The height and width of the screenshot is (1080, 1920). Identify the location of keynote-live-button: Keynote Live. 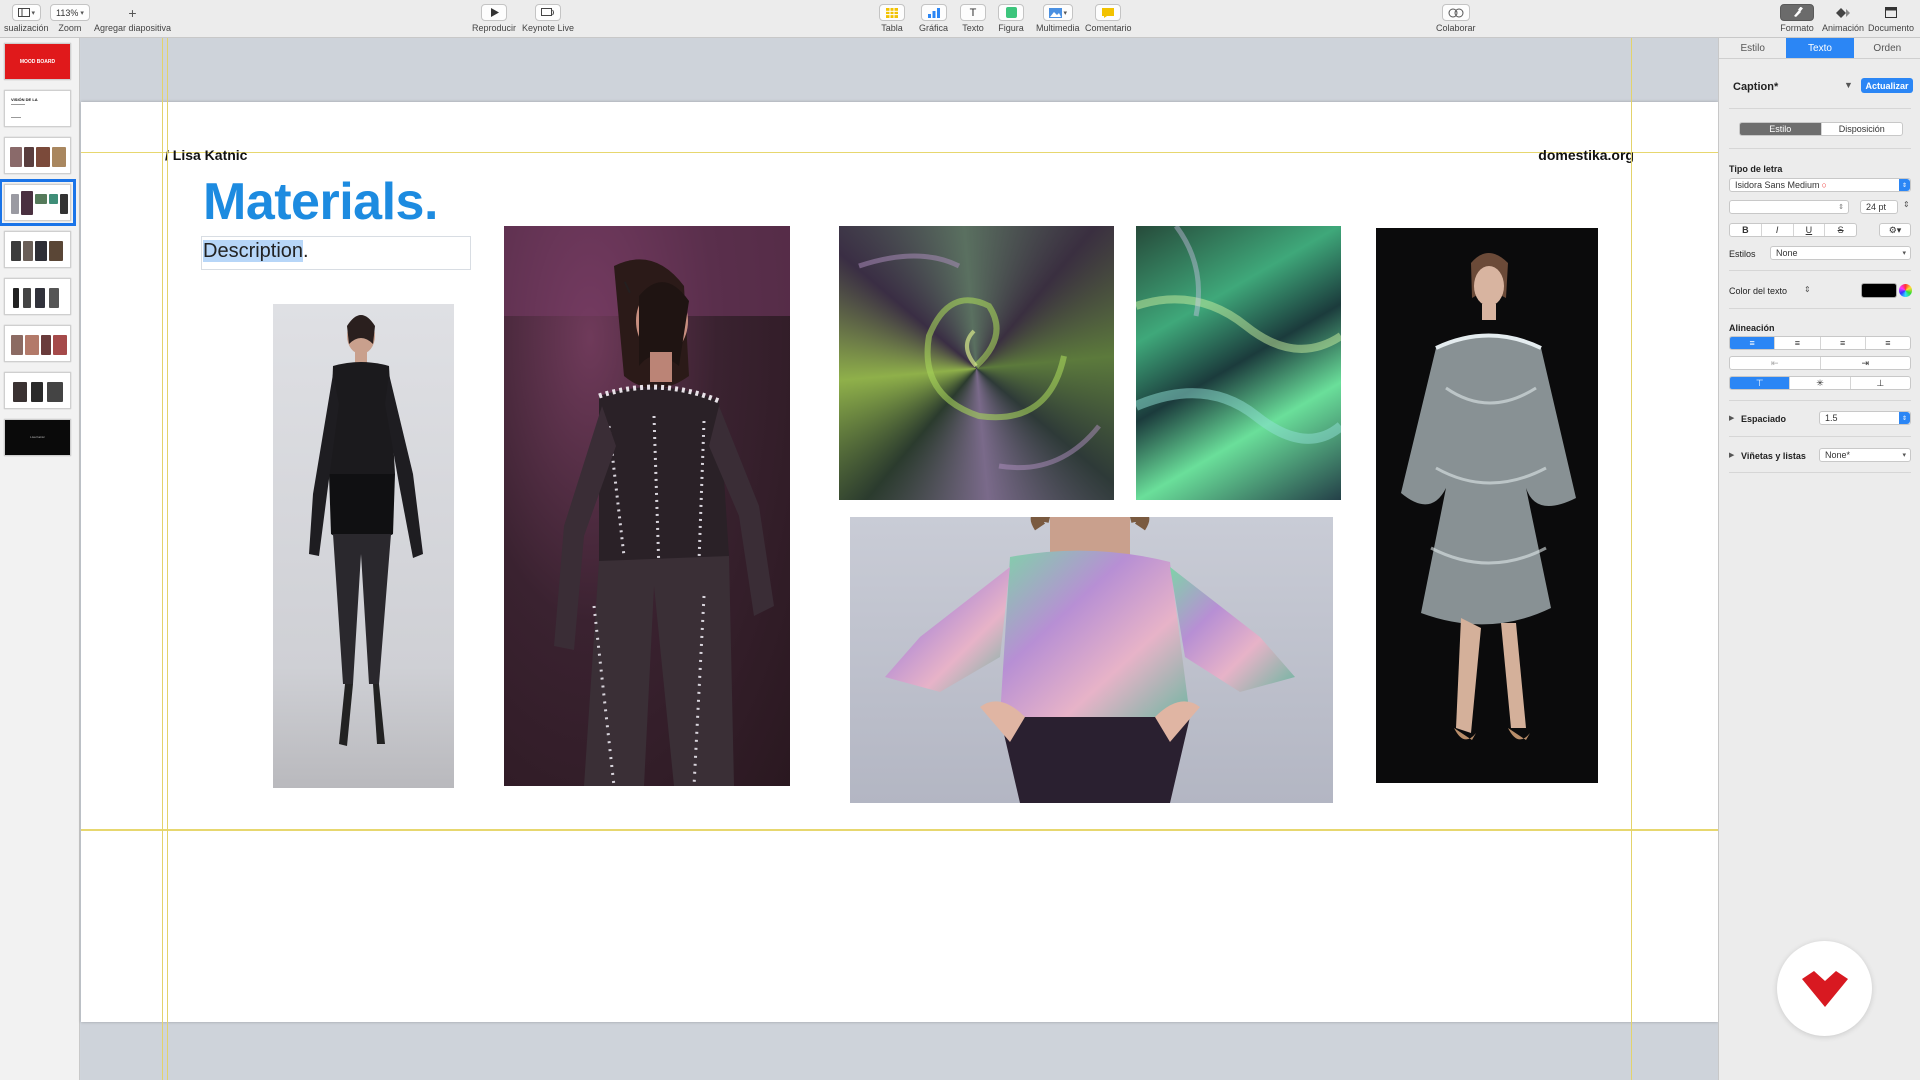
(548, 18).